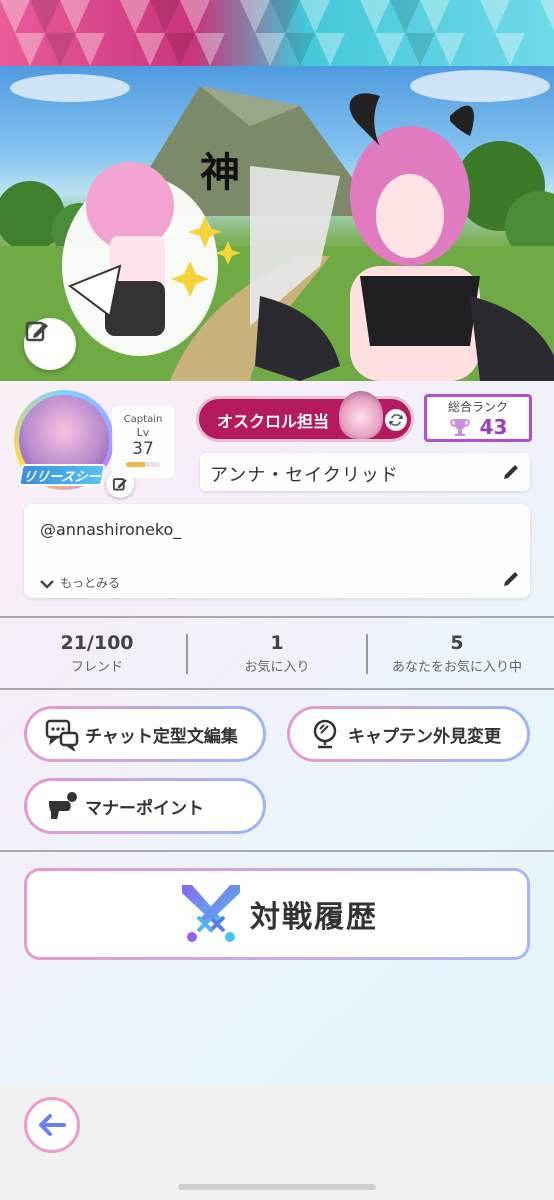  What do you see at coordinates (273, 421) in the screenshot?
I see `role-label: オスクロル担当` at bounding box center [273, 421].